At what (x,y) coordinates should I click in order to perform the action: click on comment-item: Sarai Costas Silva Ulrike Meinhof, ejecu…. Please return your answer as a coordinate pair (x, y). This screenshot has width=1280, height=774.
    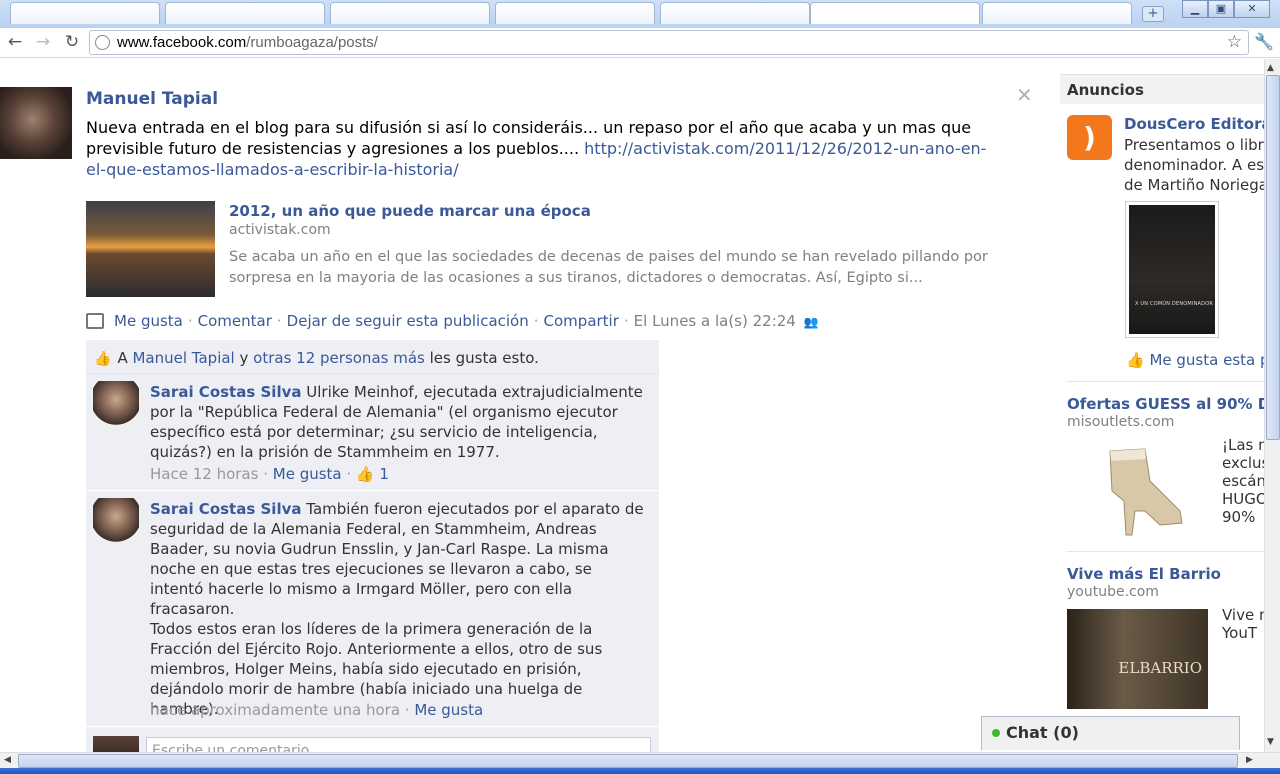
    Looking at the image, I should click on (372, 432).